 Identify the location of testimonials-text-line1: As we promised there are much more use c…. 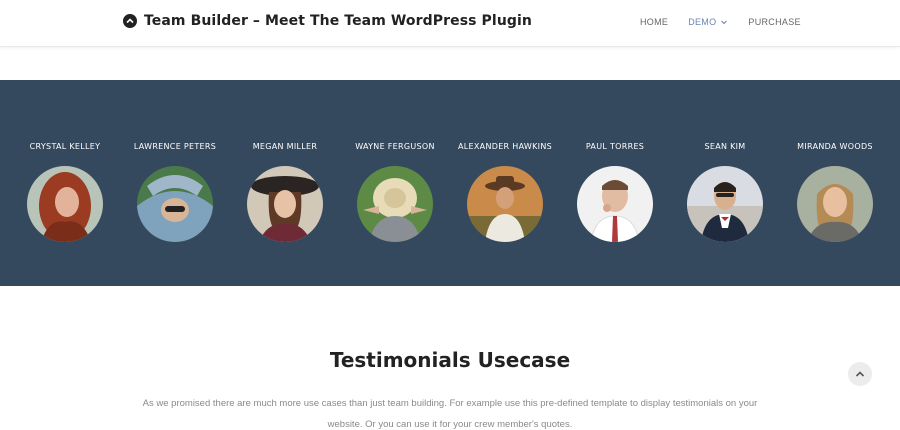
(450, 403).